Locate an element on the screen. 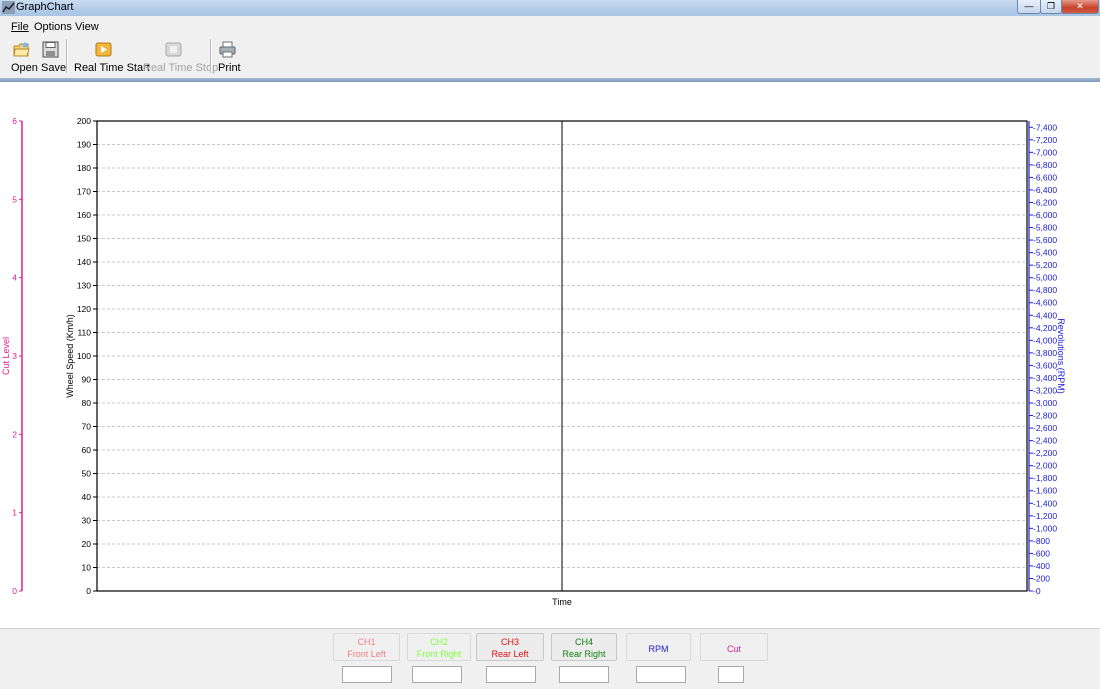 This screenshot has width=1100, height=689. rpm-tick-label: -7,000 is located at coordinates (1045, 152).